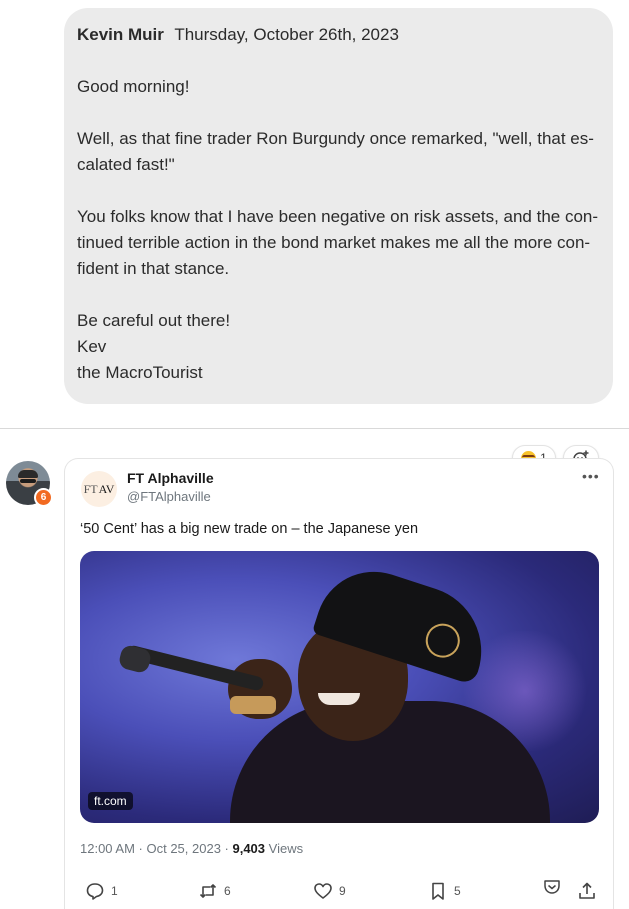 The width and height of the screenshot is (629, 909). What do you see at coordinates (253, 705) in the screenshot?
I see `image-figure-watch` at bounding box center [253, 705].